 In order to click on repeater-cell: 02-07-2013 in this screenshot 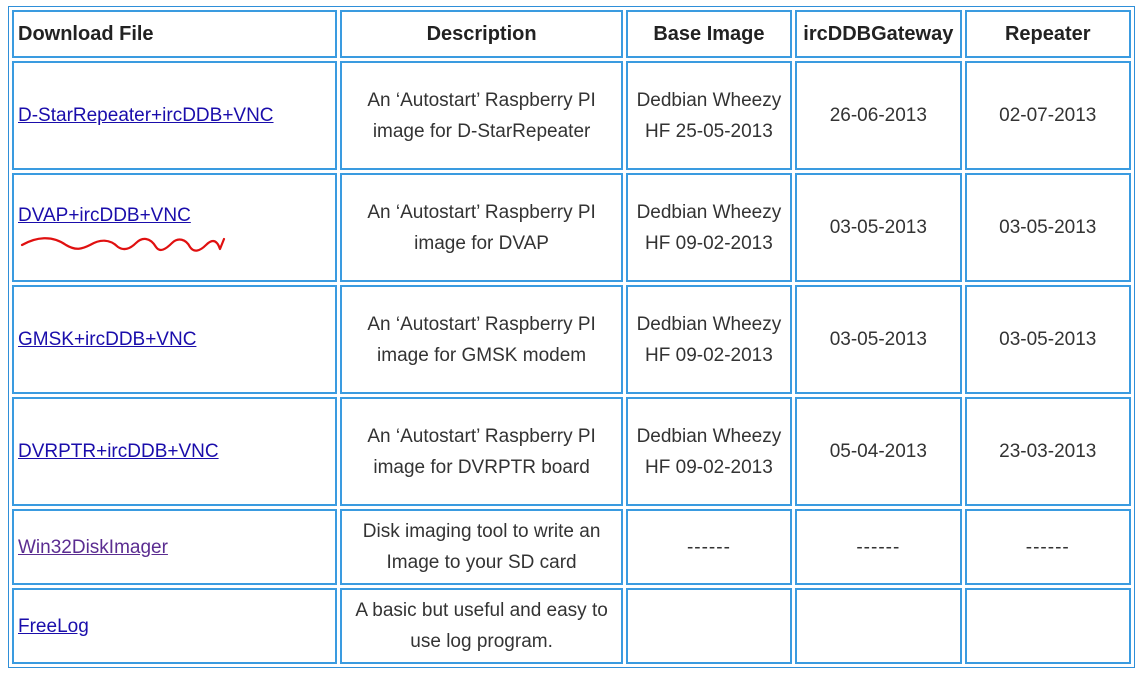, I will do `click(1047, 115)`.